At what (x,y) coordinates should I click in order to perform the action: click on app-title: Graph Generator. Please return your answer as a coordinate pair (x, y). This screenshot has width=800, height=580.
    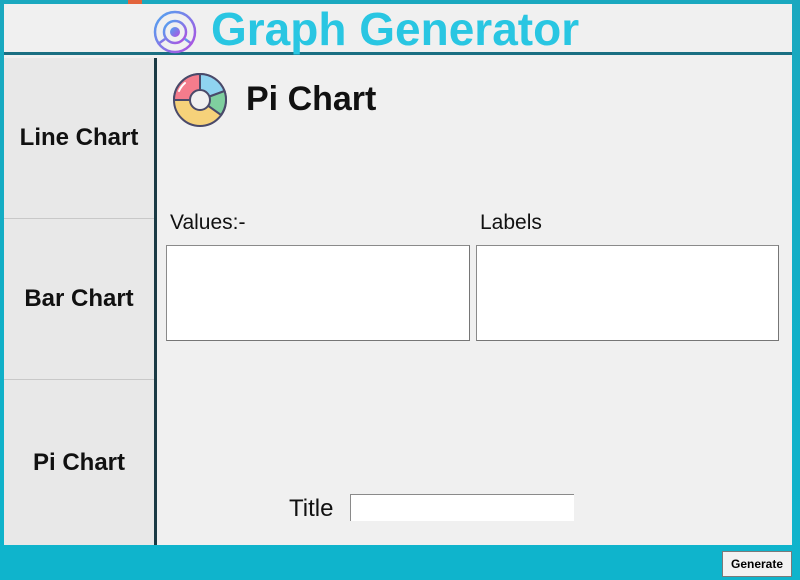
    Looking at the image, I should click on (395, 29).